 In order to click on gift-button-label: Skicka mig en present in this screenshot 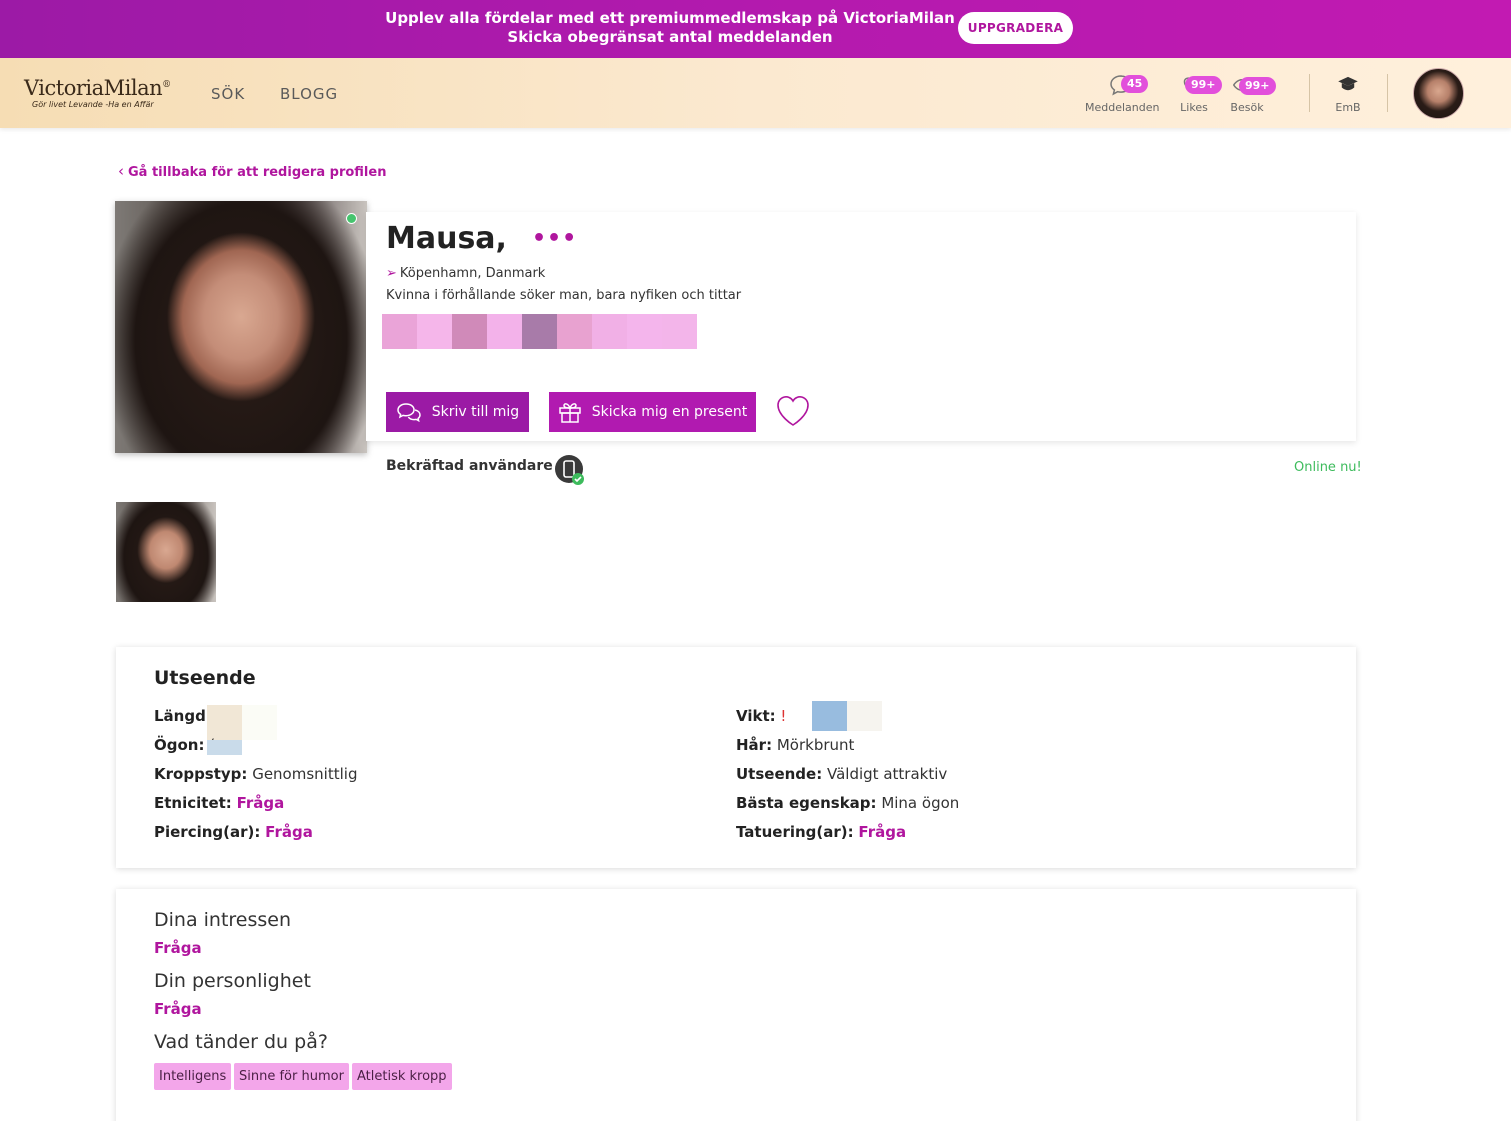, I will do `click(669, 412)`.